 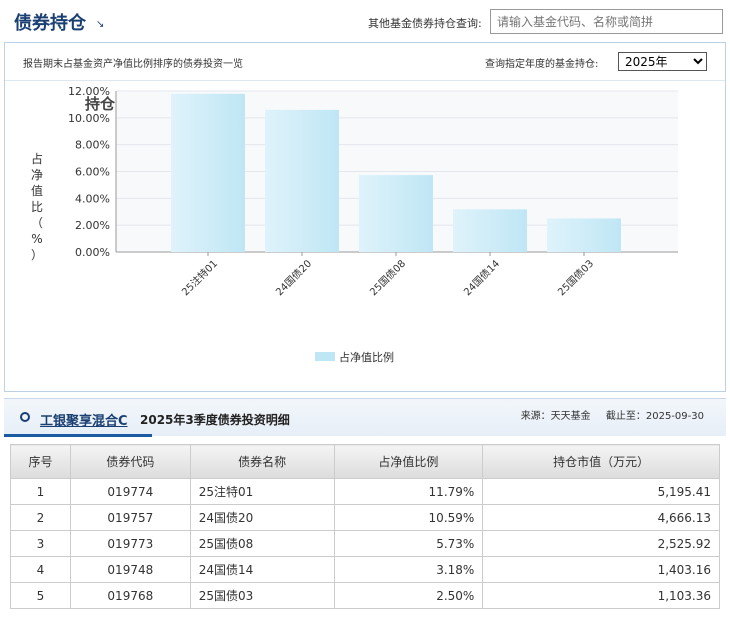 What do you see at coordinates (215, 420) in the screenshot?
I see `detail-title: 2025年3季度债券投资明细` at bounding box center [215, 420].